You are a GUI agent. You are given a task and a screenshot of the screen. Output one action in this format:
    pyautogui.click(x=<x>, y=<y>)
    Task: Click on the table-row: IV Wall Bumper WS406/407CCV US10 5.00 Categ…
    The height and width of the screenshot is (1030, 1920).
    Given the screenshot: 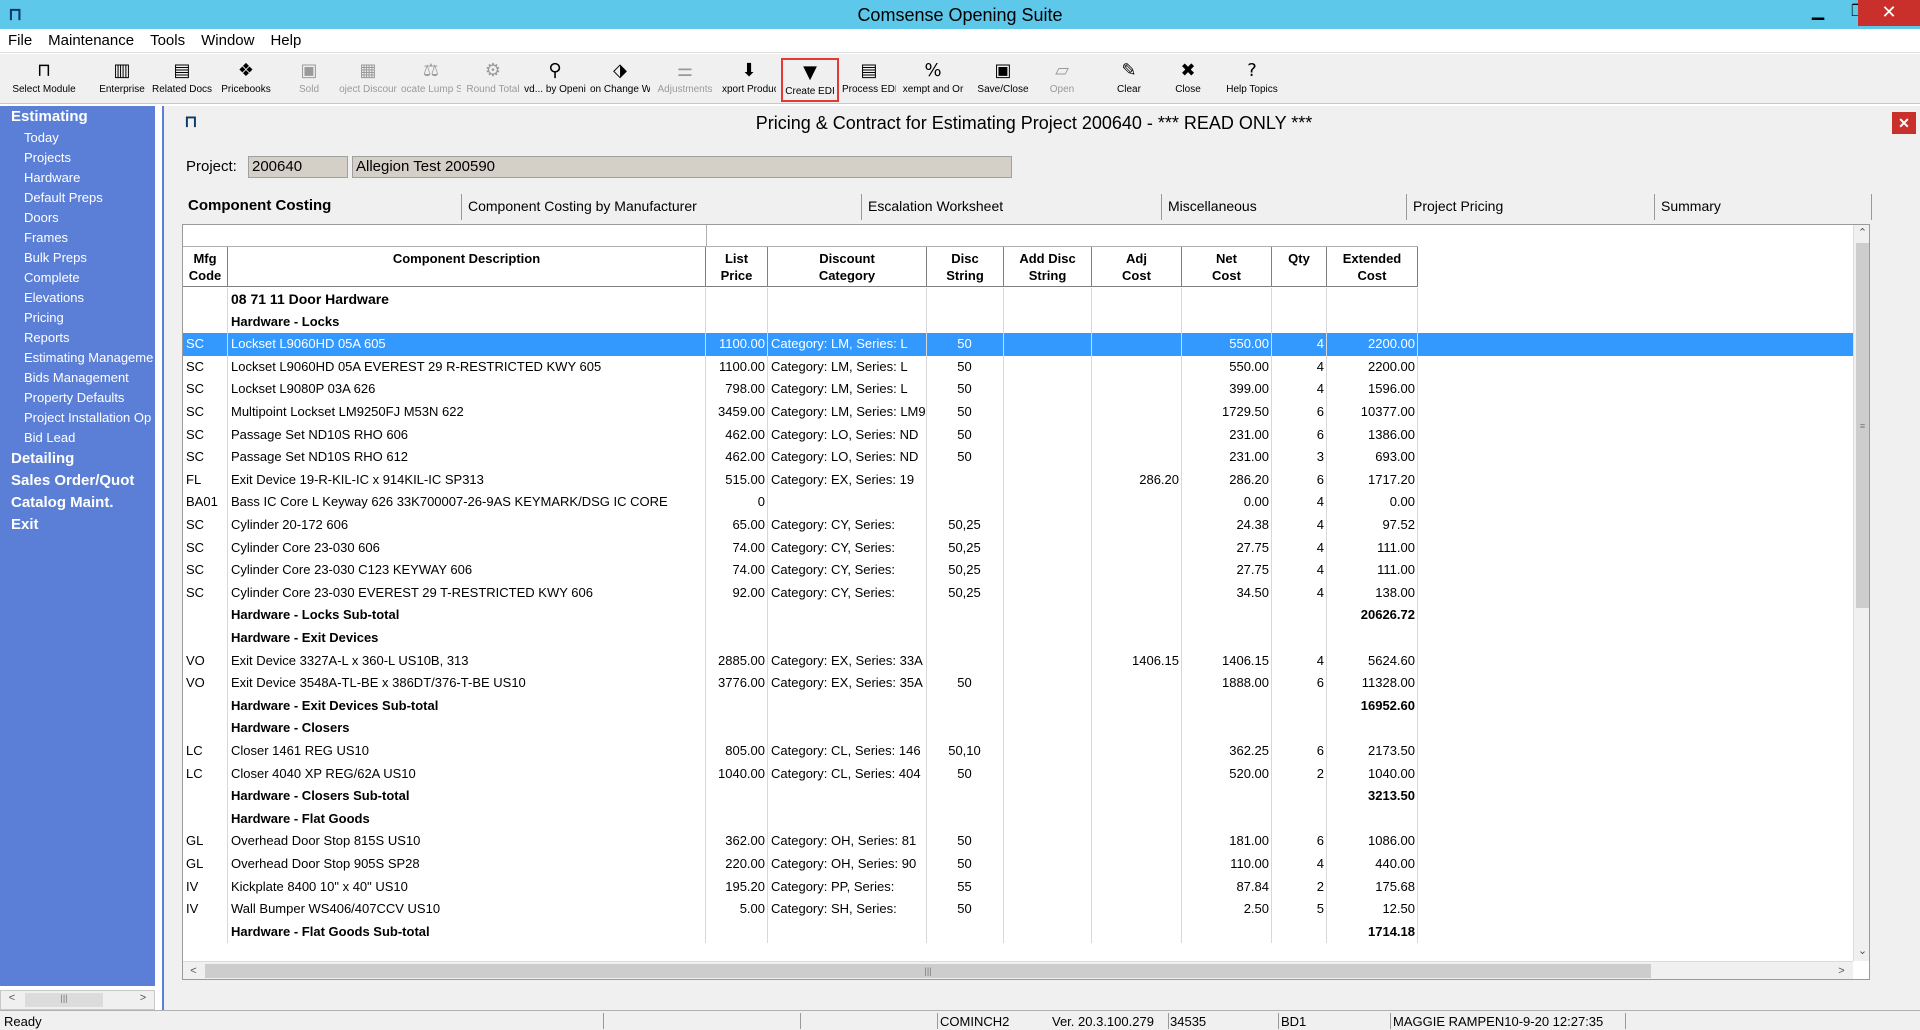 What is the action you would take?
    pyautogui.click(x=1018, y=909)
    